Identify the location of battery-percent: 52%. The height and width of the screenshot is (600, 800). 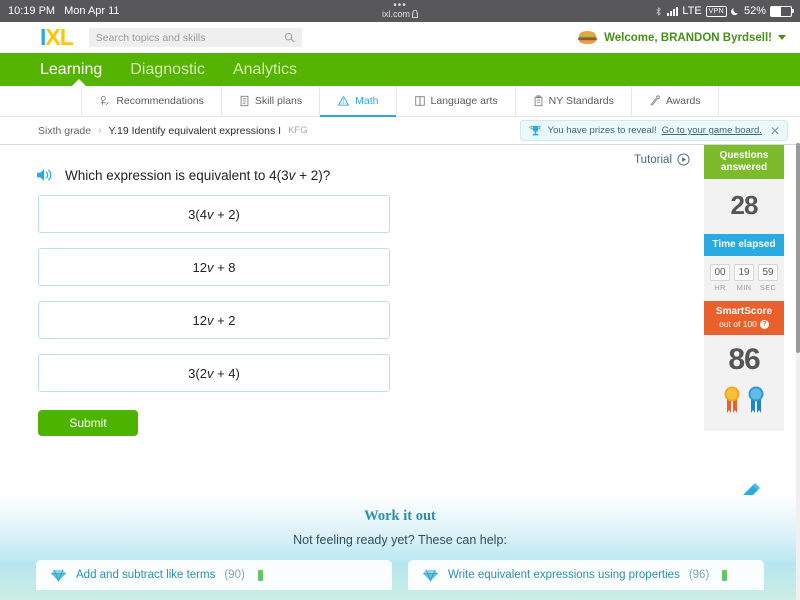
(754, 11).